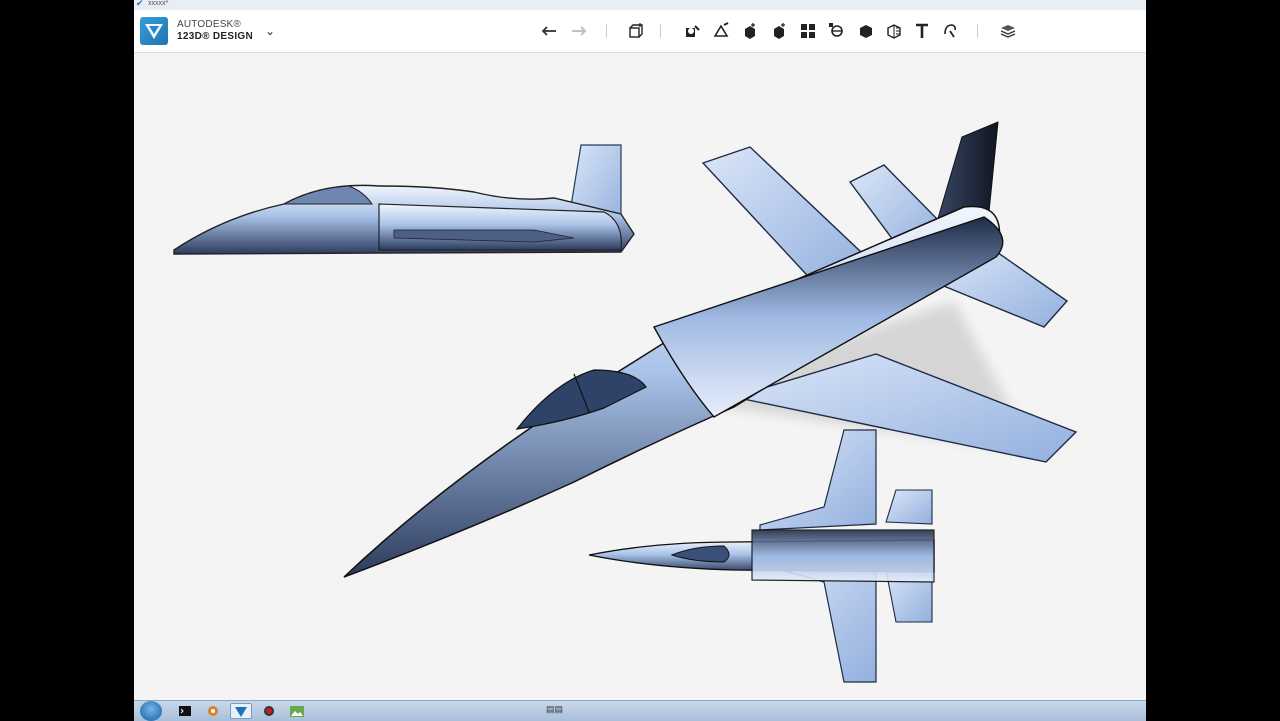  Describe the element at coordinates (297, 711) in the screenshot. I see `image-viewer-icon` at that location.